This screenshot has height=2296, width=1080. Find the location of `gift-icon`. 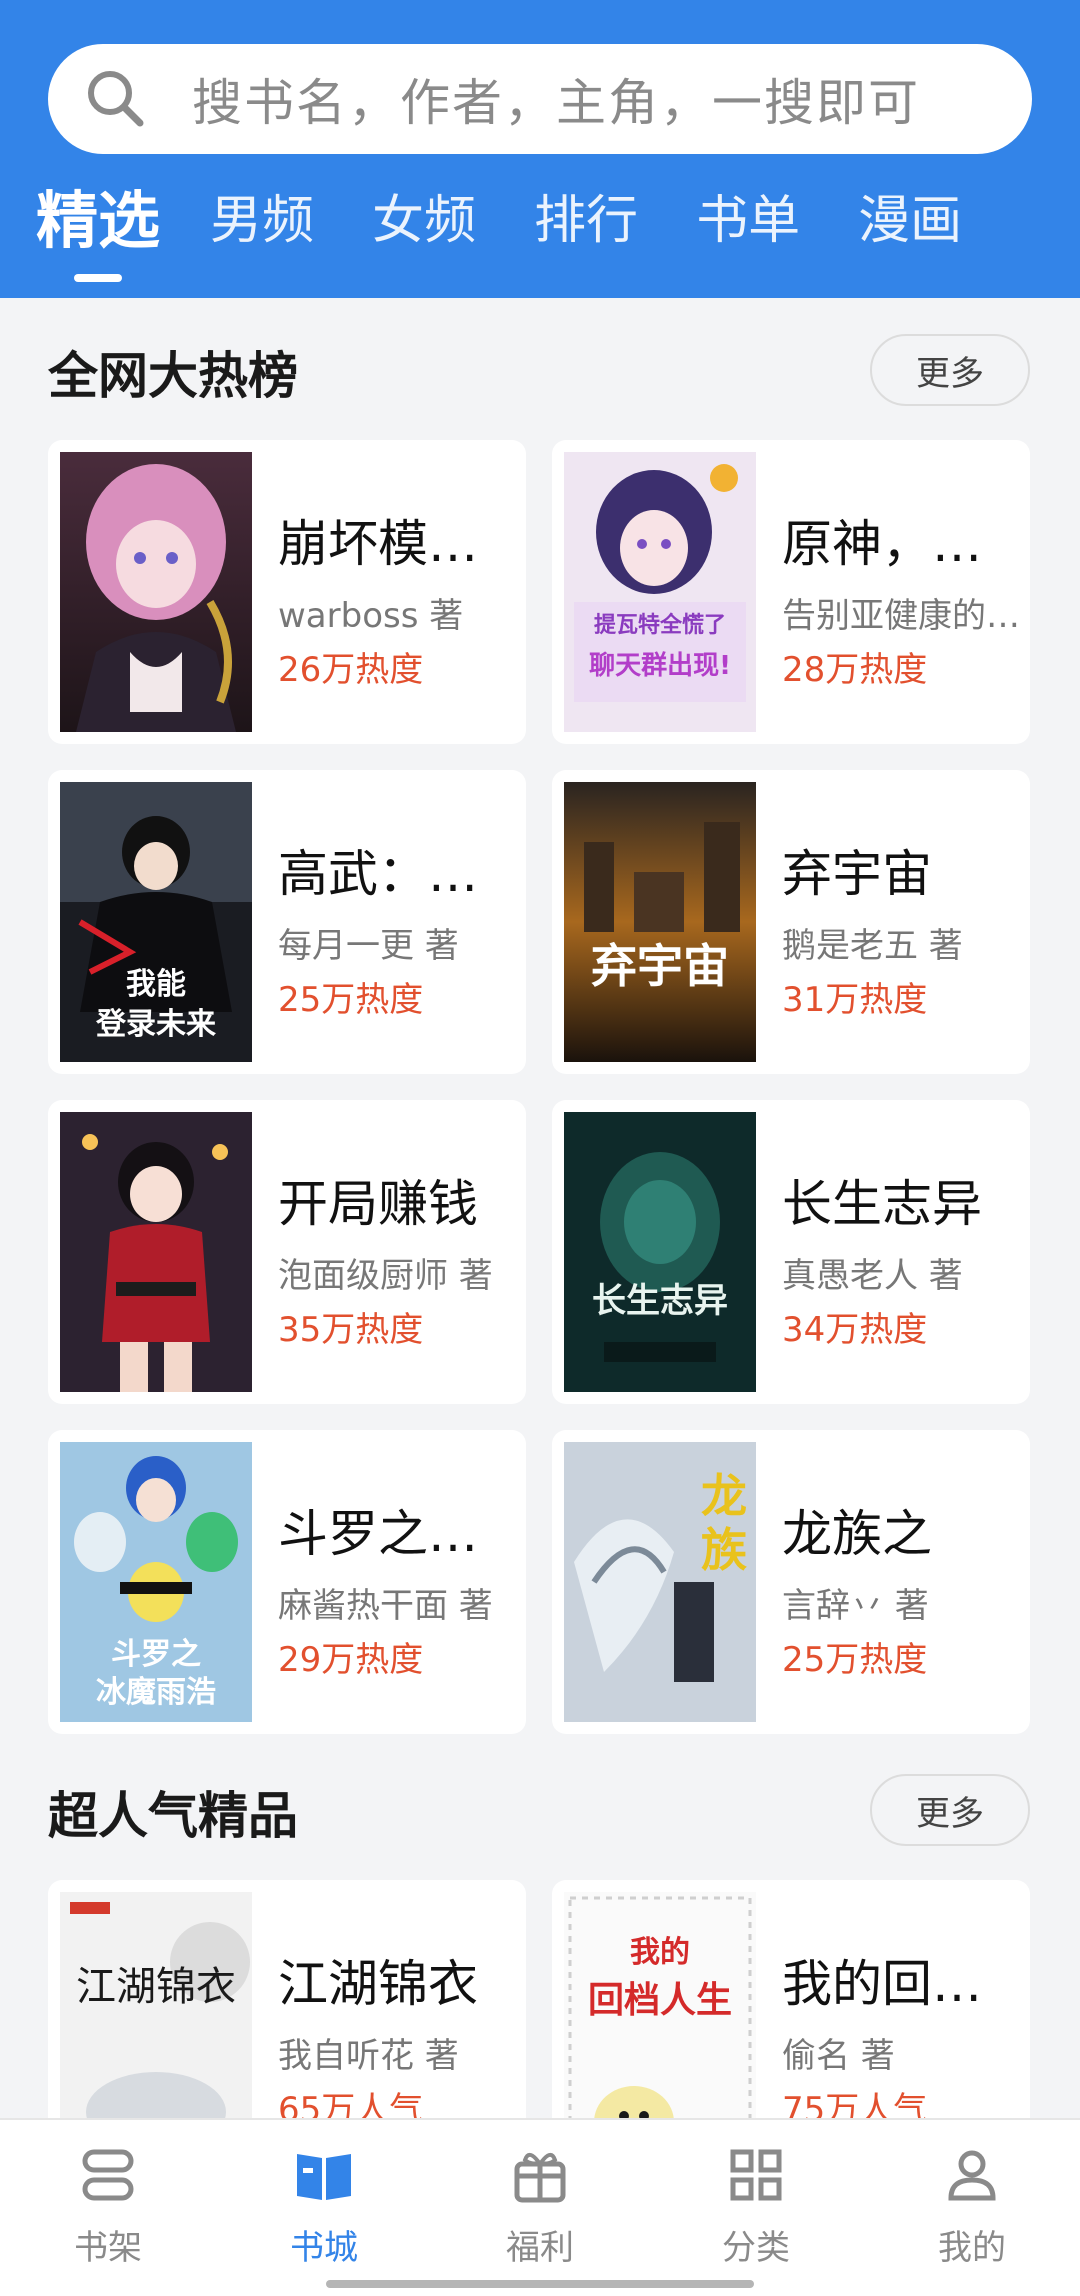

gift-icon is located at coordinates (540, 2177).